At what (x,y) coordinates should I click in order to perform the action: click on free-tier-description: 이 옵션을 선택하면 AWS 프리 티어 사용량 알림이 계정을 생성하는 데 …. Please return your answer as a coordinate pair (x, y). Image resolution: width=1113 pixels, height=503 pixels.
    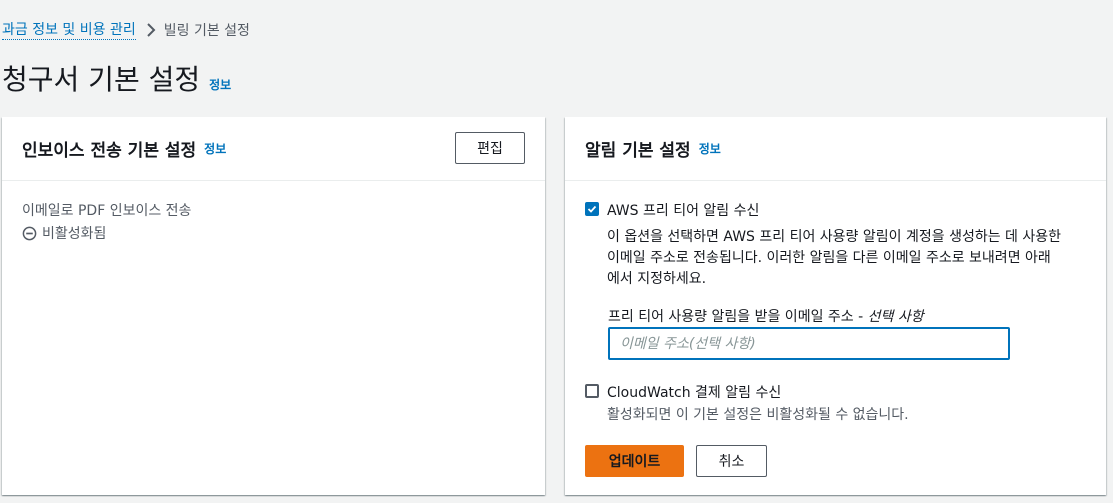
    Looking at the image, I should click on (852, 258).